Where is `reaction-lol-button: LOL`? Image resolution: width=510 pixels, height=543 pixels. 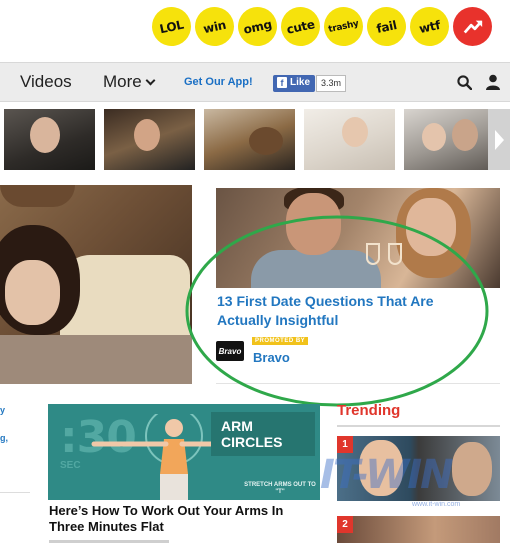 reaction-lol-button: LOL is located at coordinates (171, 26).